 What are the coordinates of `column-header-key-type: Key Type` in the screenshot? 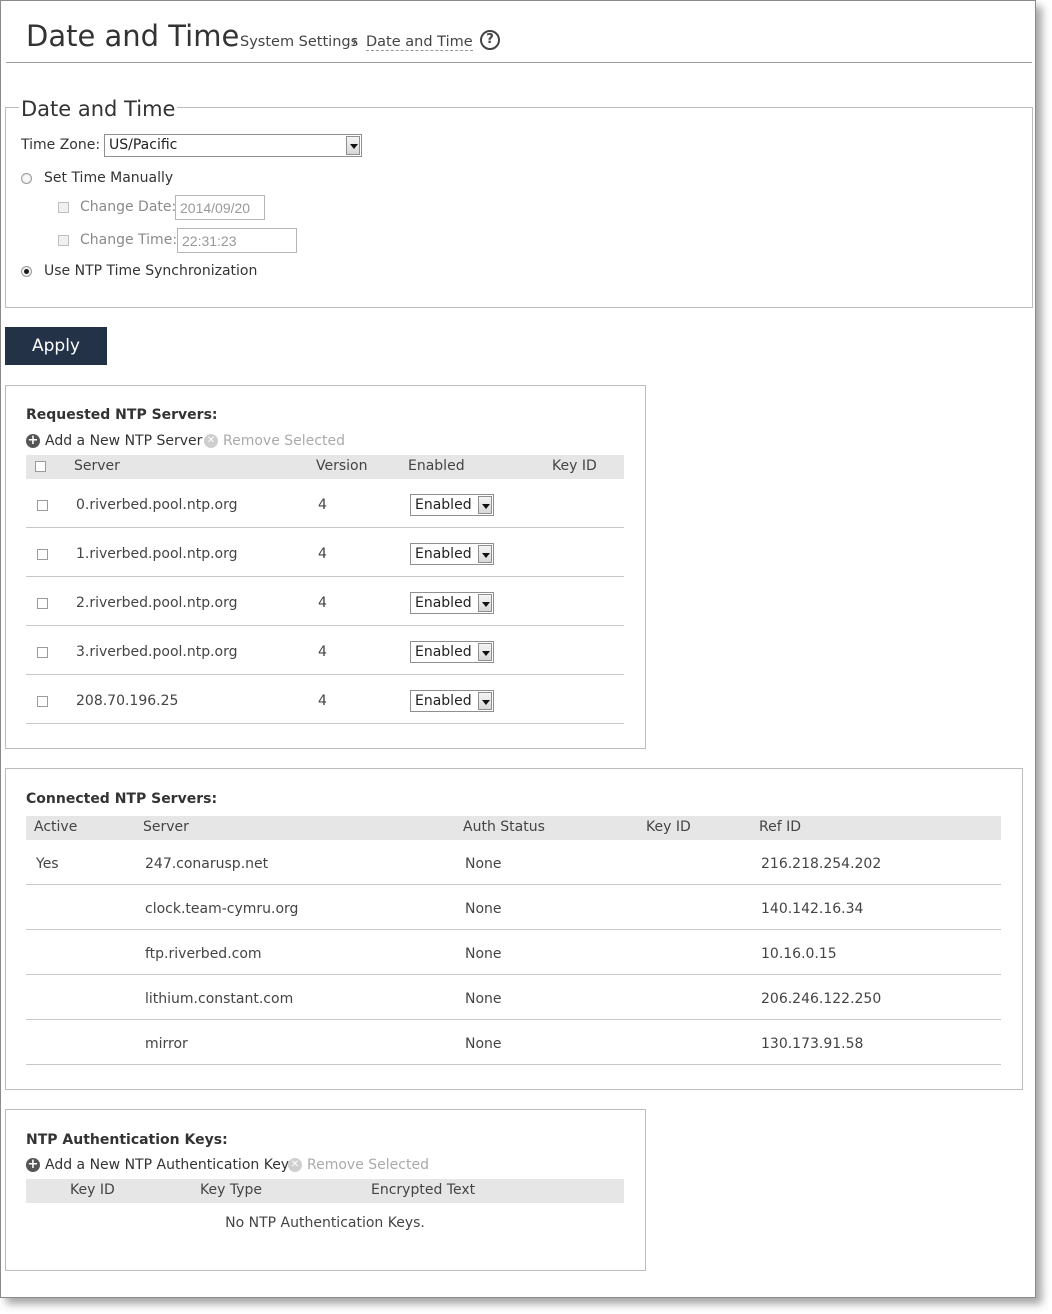 It's located at (231, 1190).